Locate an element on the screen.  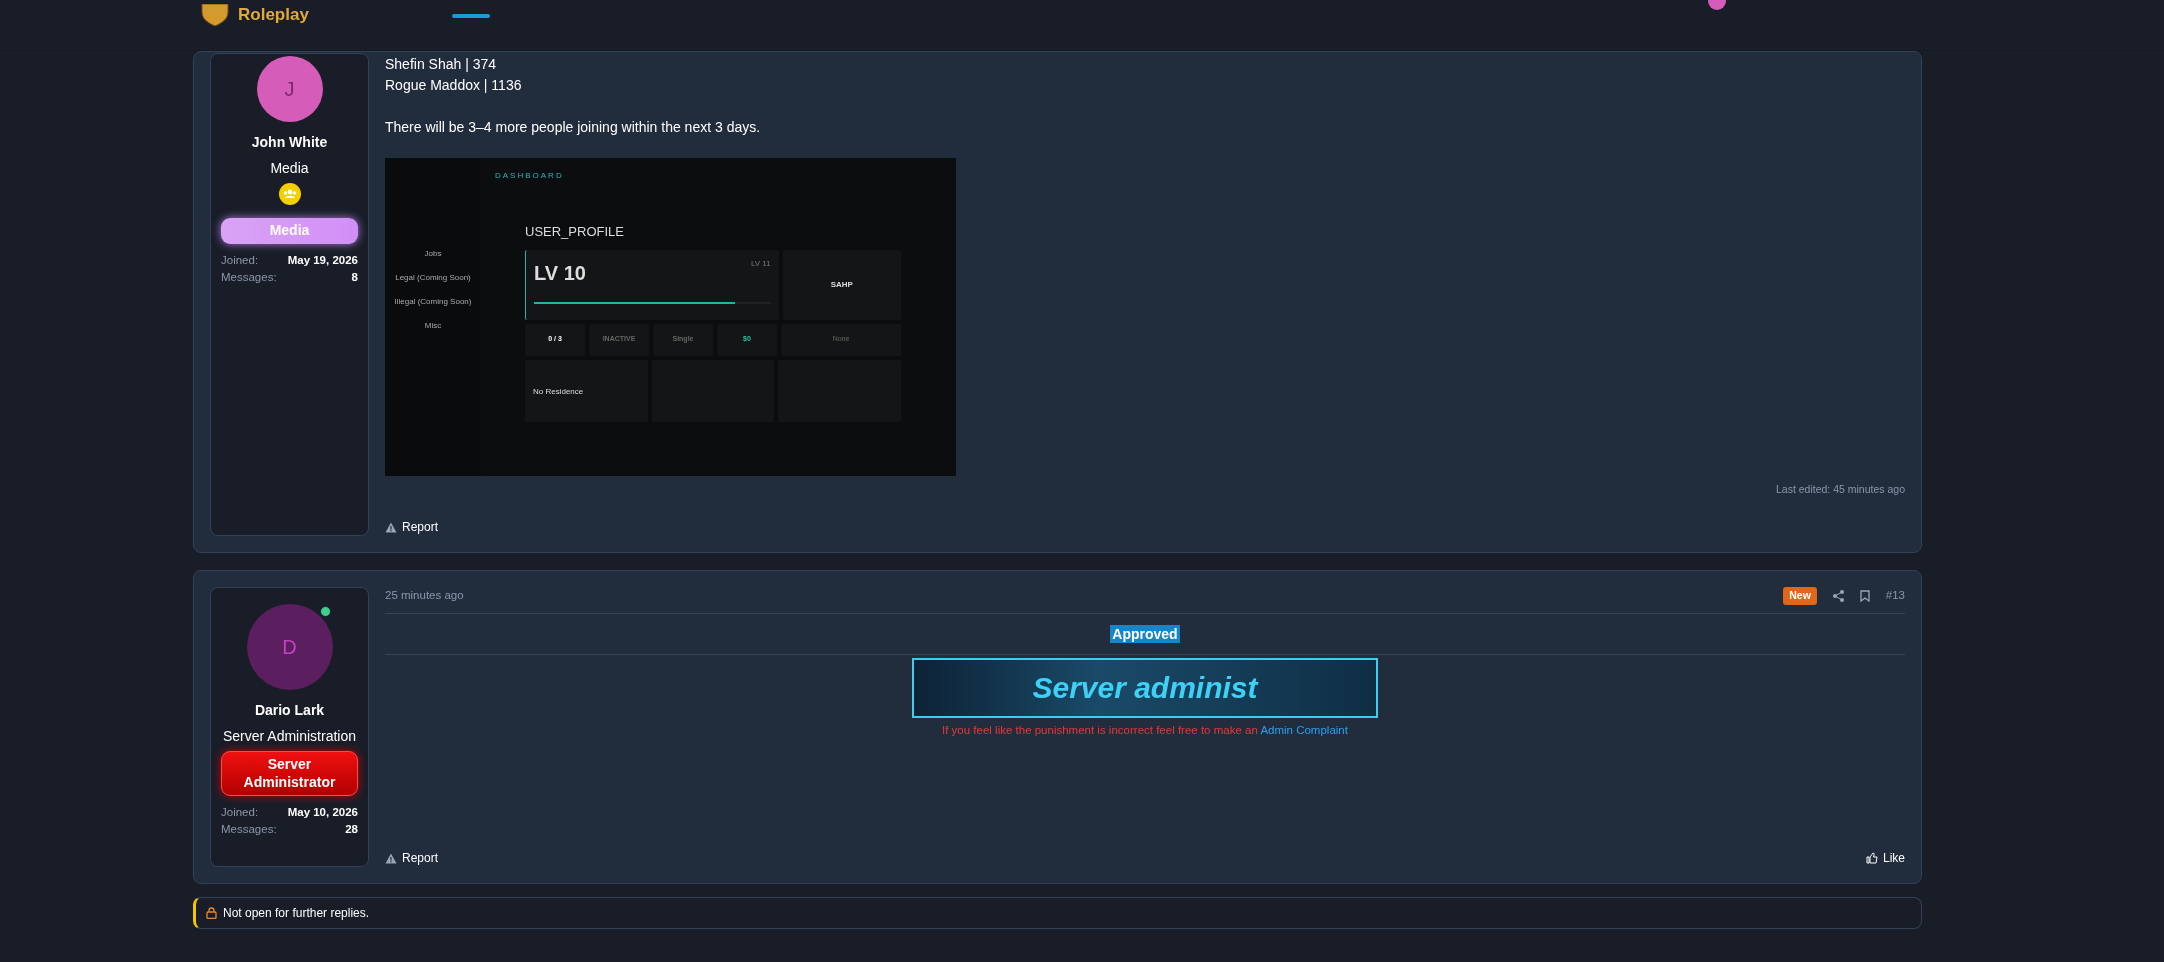
admin-complaint-link: Admin Complaint is located at coordinates (1304, 729).